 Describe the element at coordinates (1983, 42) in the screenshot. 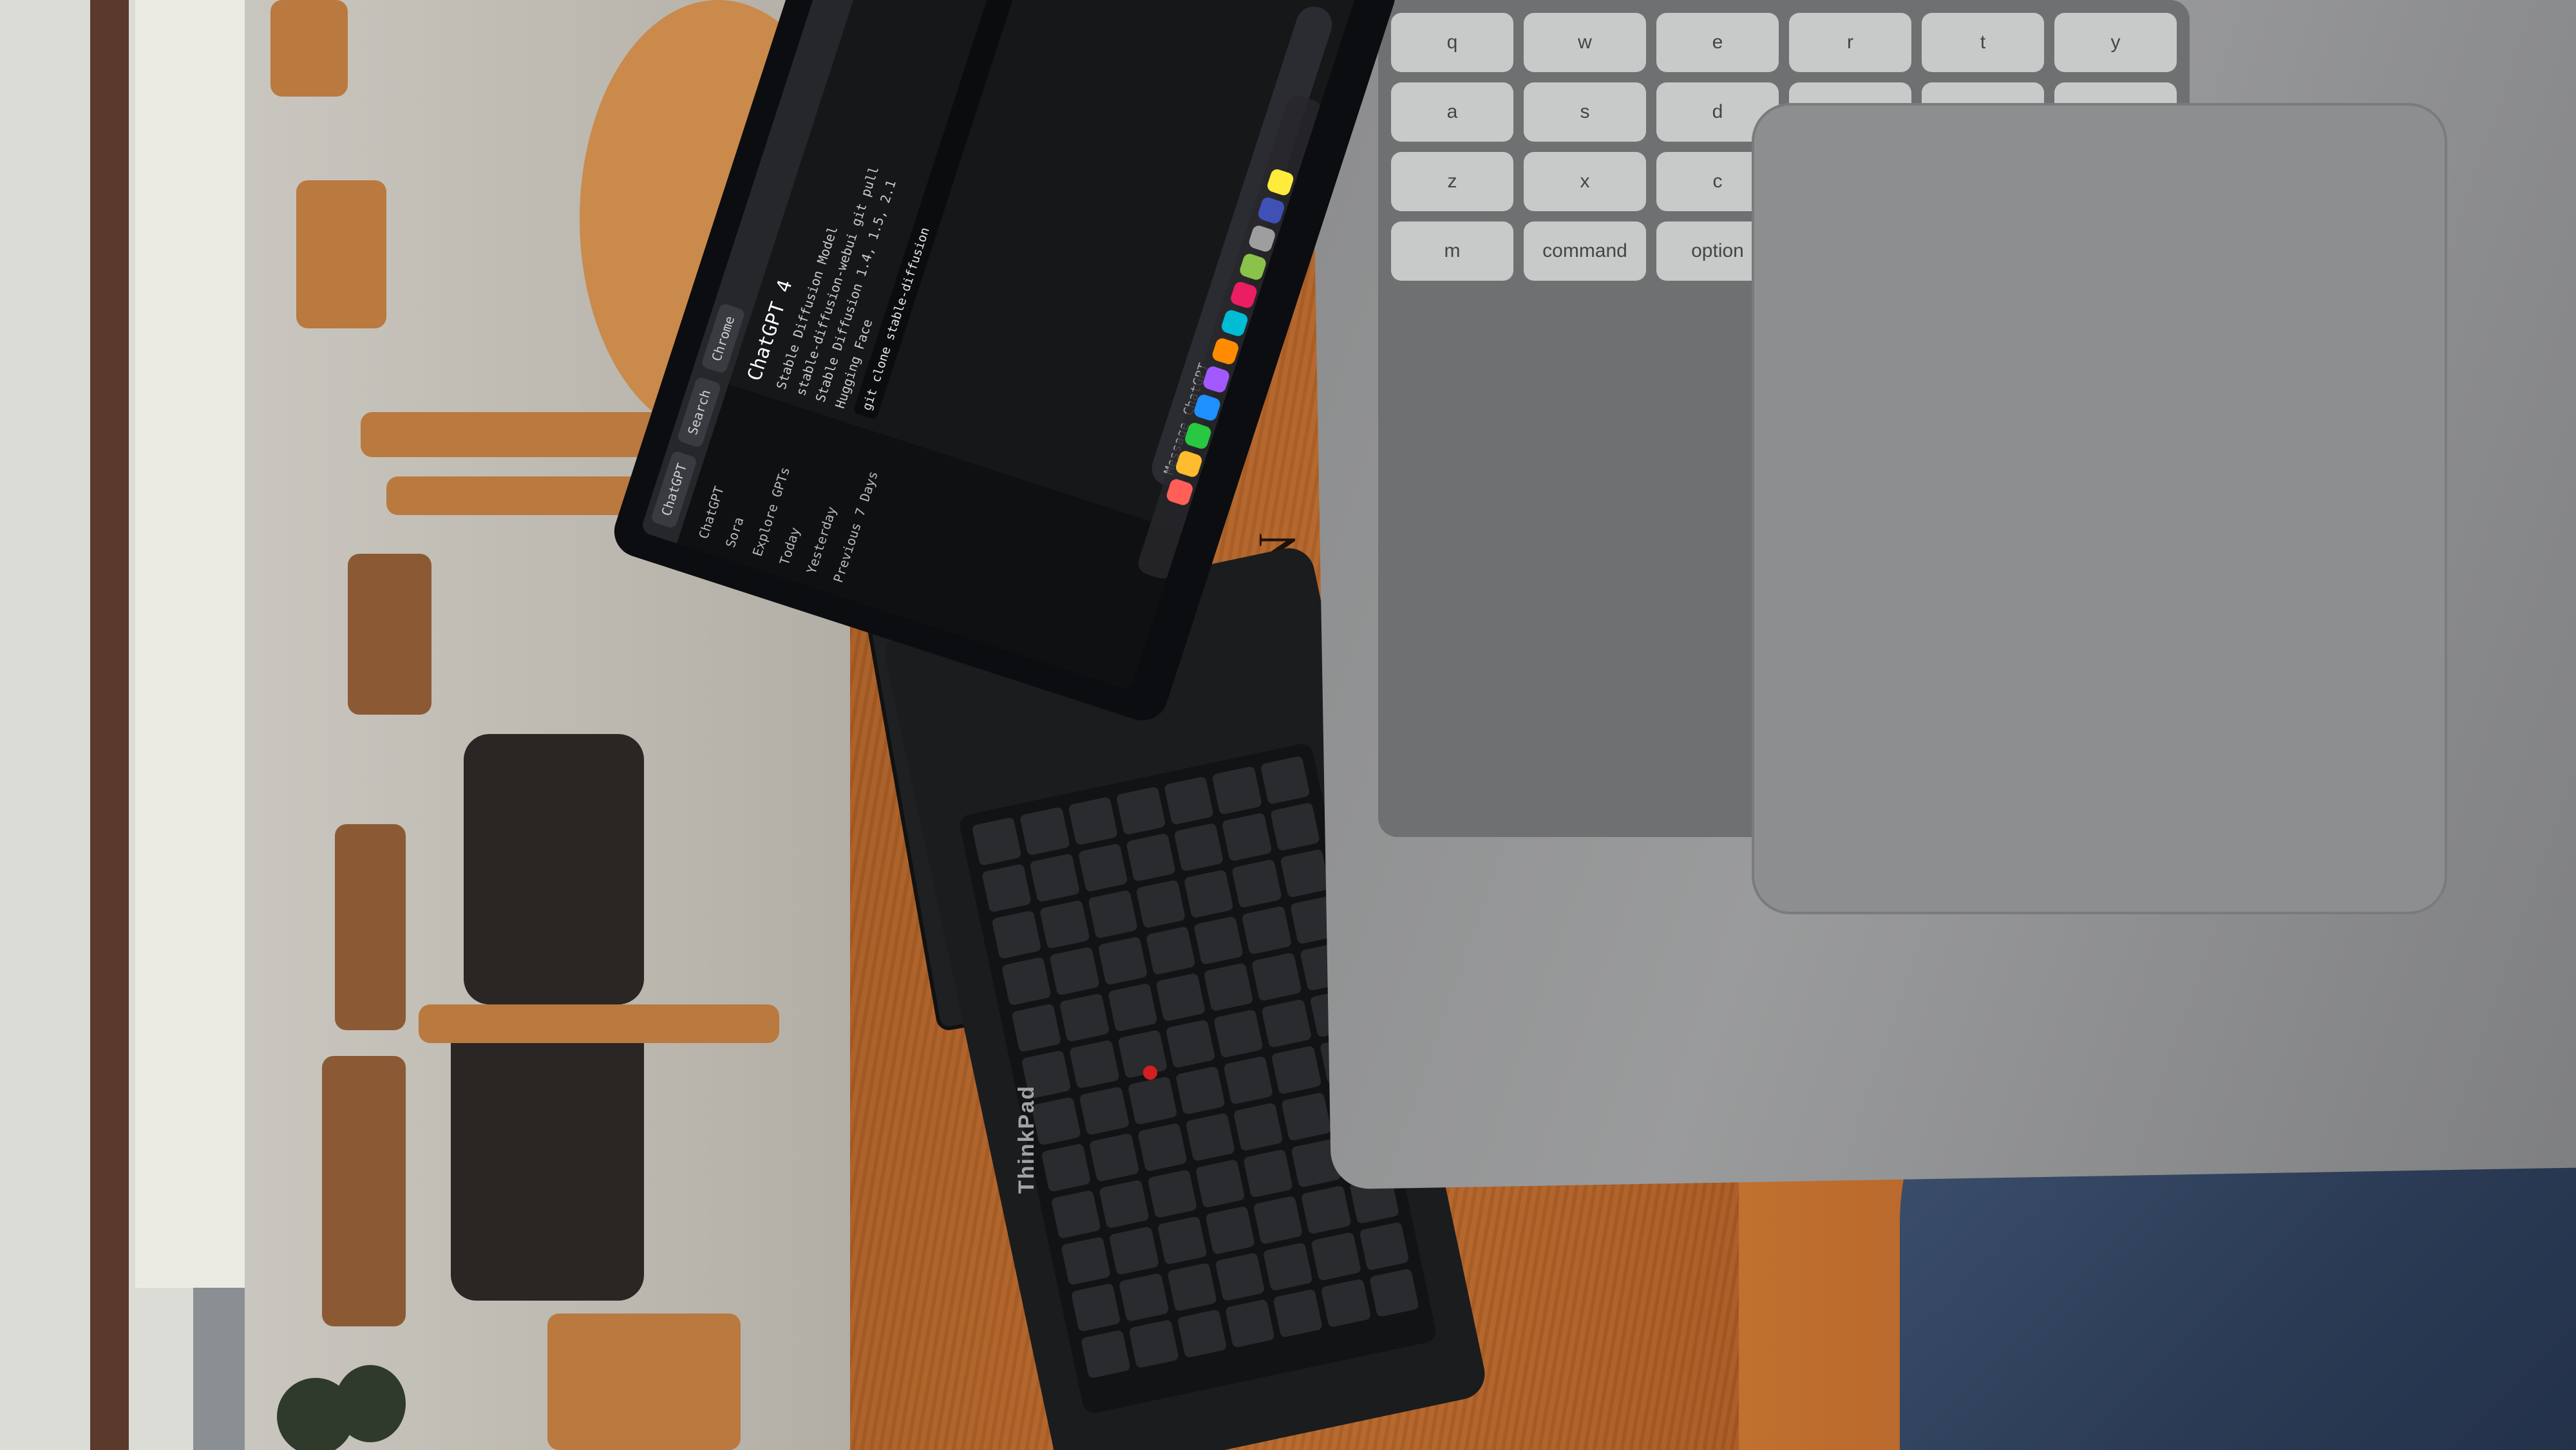

I see `mac-key: t` at that location.